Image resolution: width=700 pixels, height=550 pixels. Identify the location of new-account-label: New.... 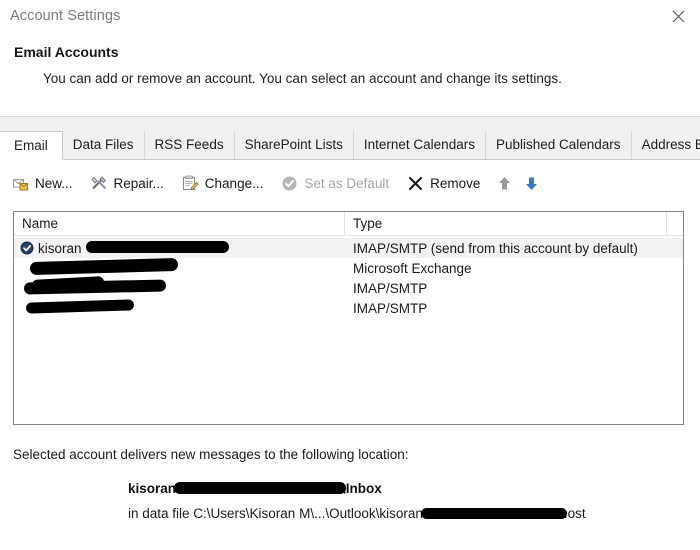
(54, 183).